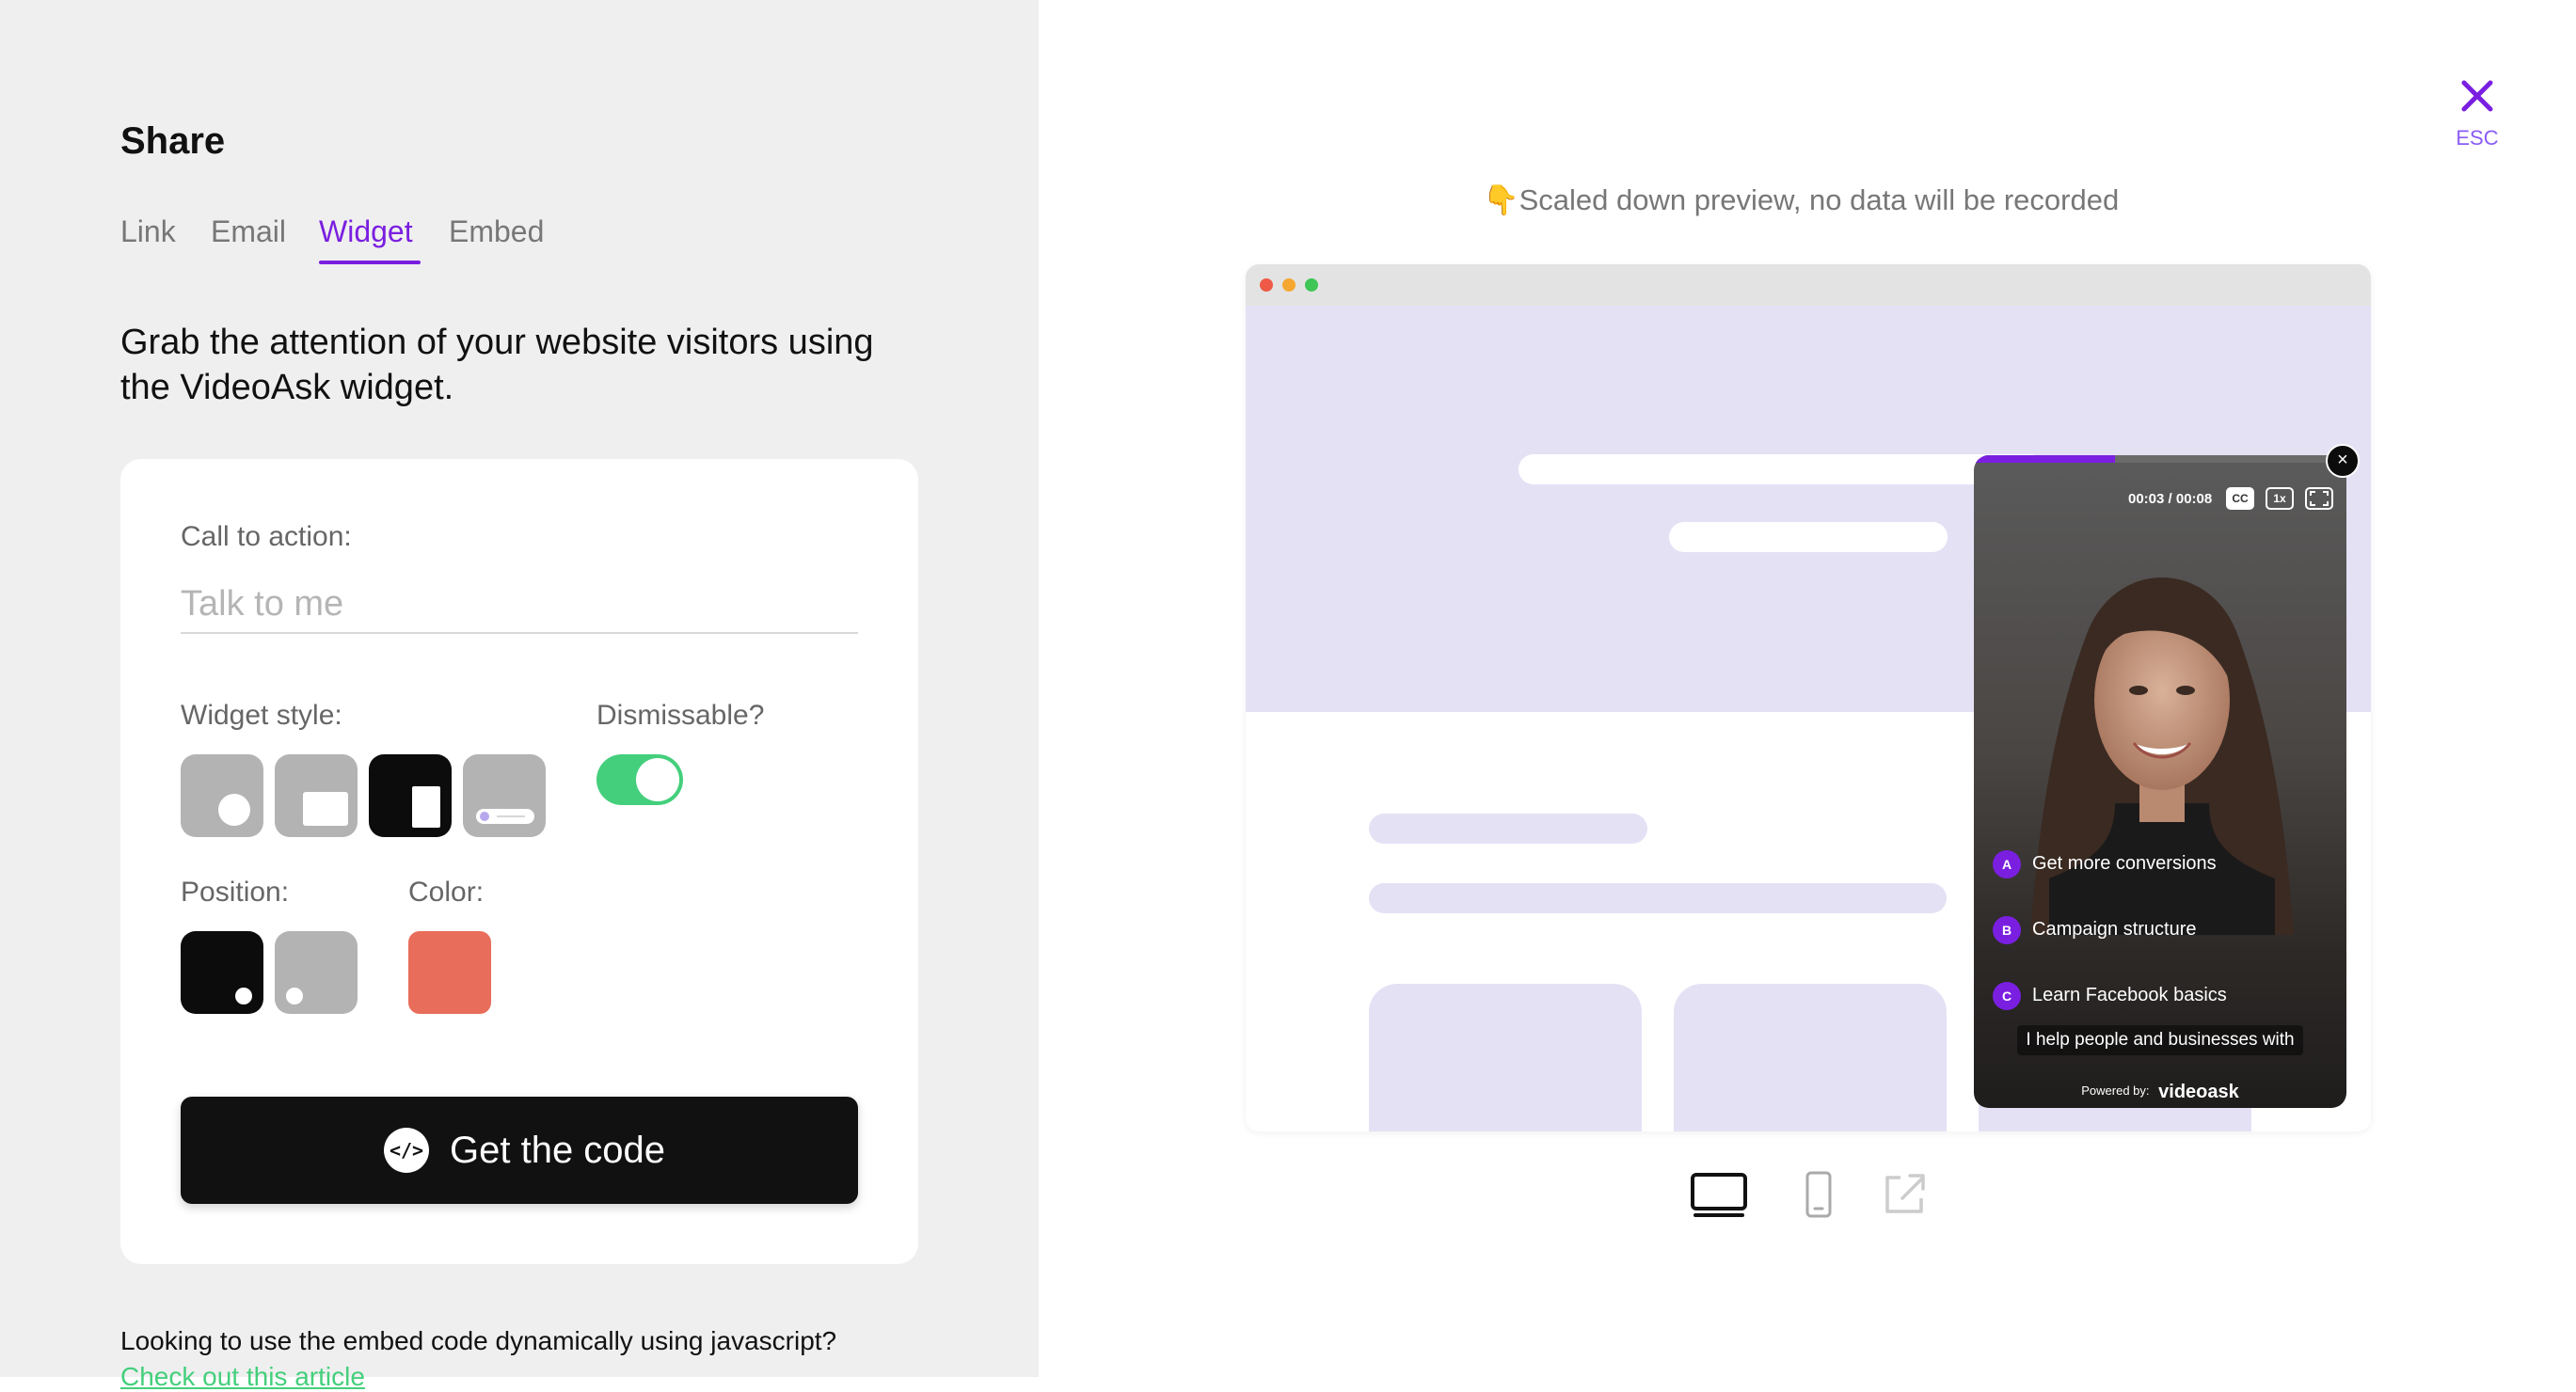 The height and width of the screenshot is (1392, 2576). I want to click on minimize-dot-icon, so click(1289, 285).